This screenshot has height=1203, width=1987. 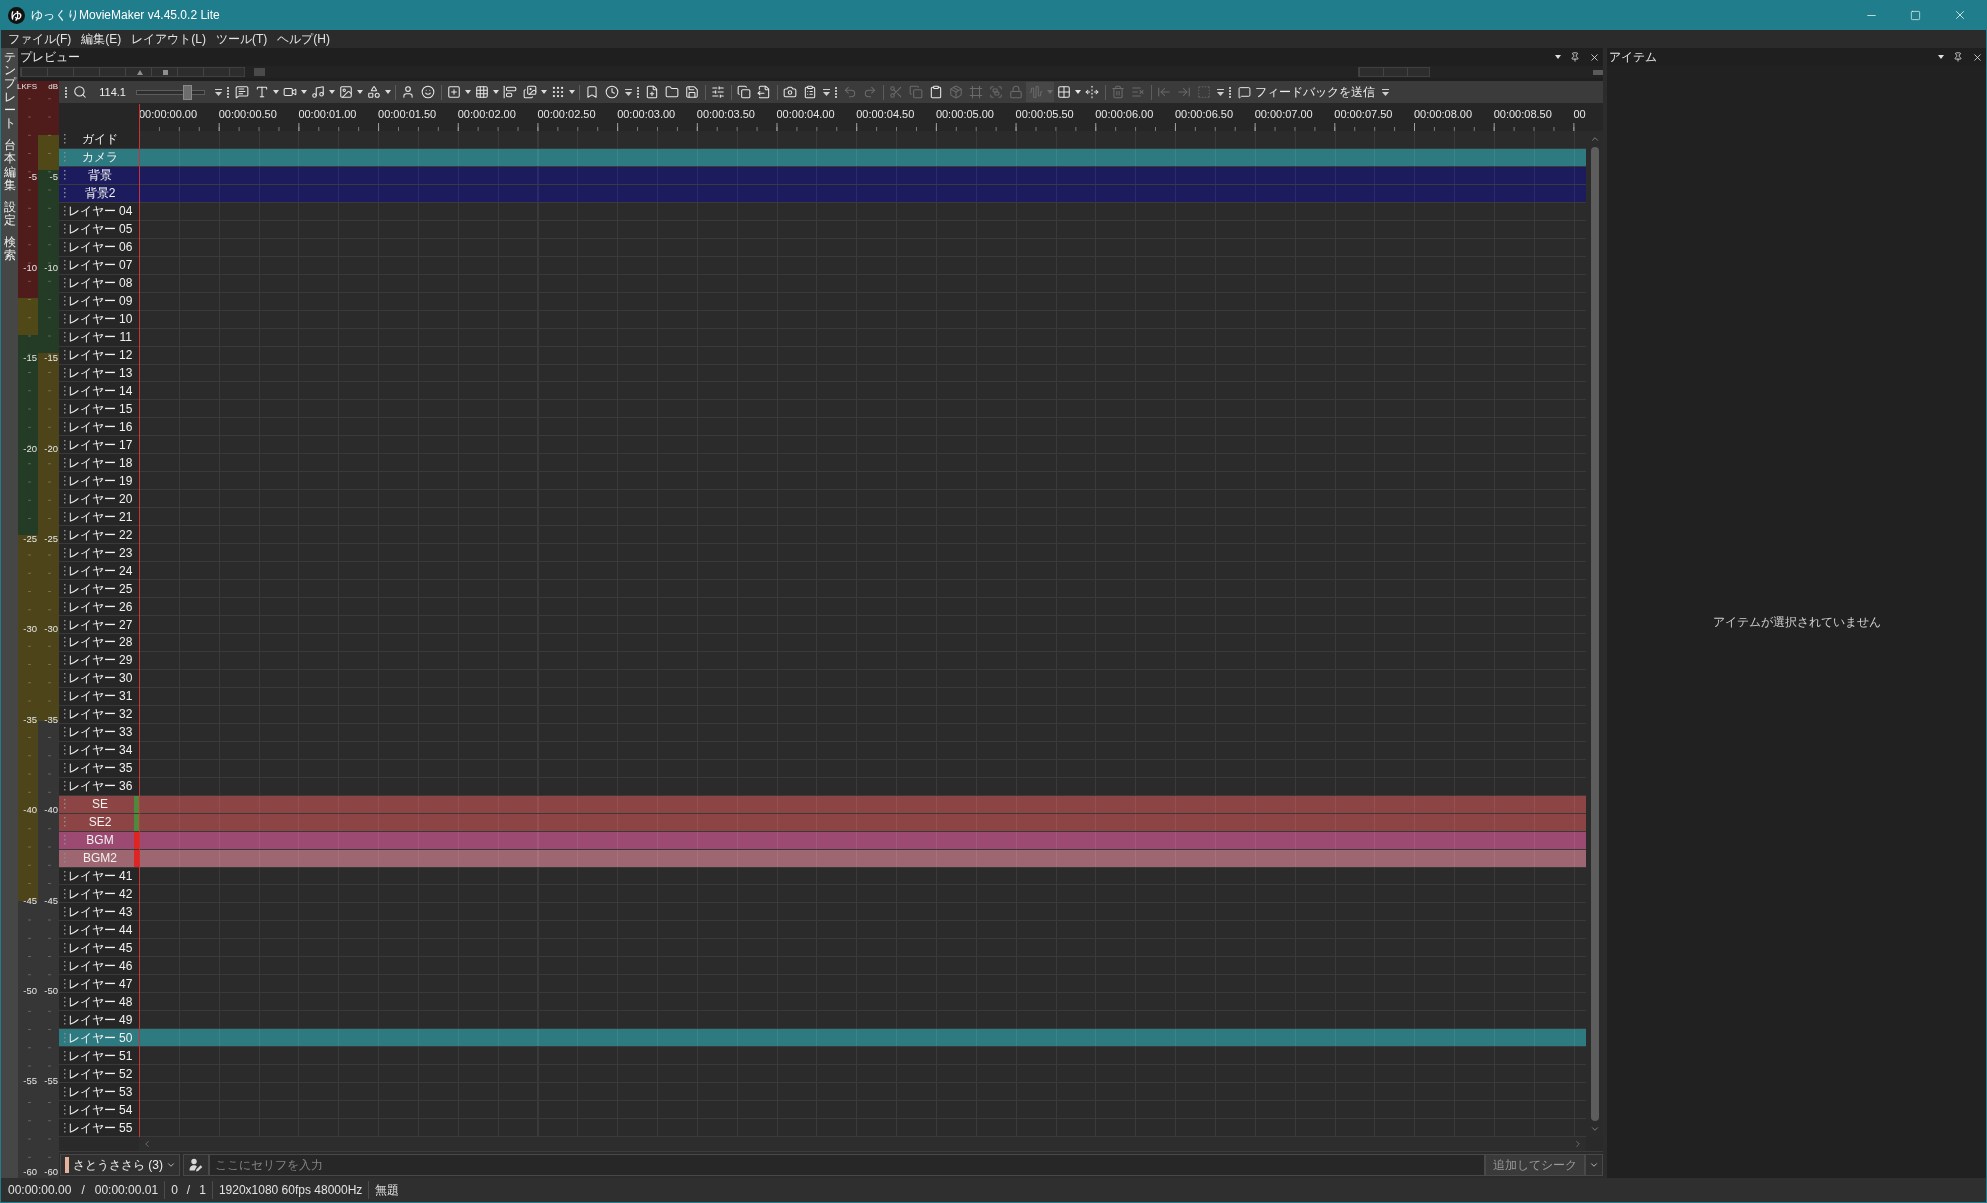 What do you see at coordinates (262, 92) in the screenshot?
I see `text-icon` at bounding box center [262, 92].